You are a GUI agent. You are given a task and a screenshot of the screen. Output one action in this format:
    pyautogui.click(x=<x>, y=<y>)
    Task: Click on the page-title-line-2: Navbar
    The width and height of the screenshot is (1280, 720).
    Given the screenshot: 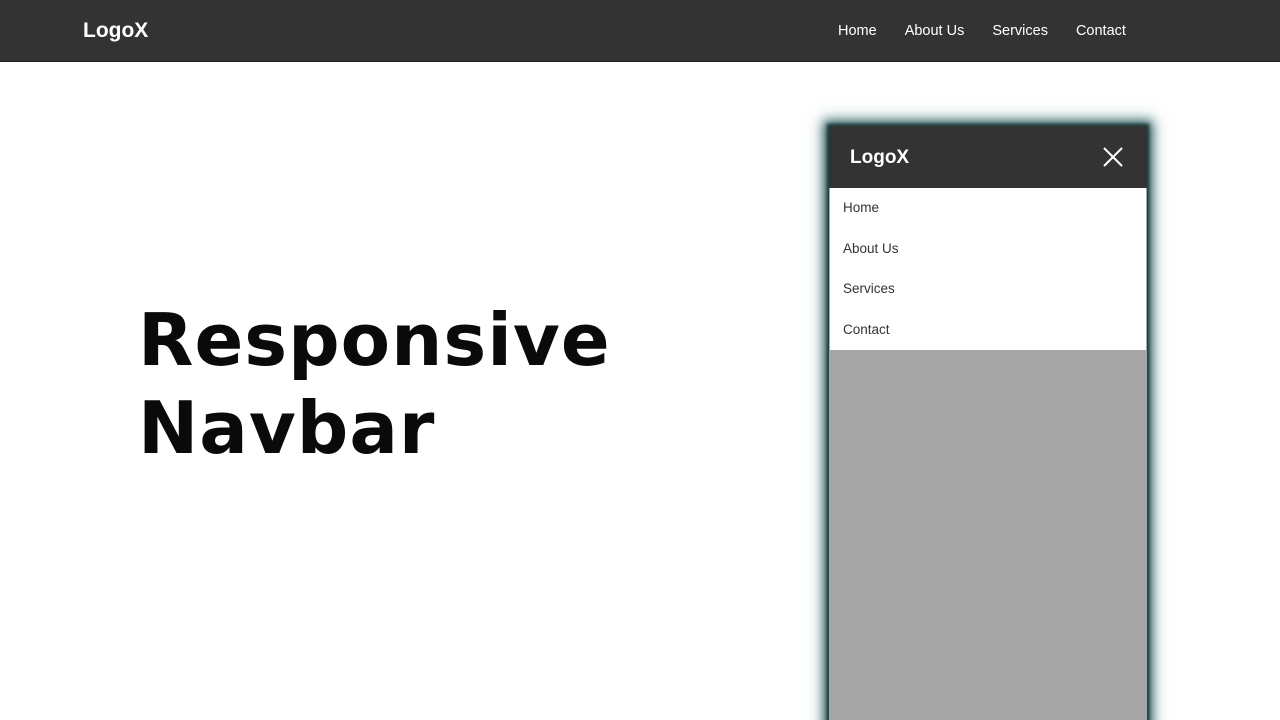 What is the action you would take?
    pyautogui.click(x=287, y=428)
    